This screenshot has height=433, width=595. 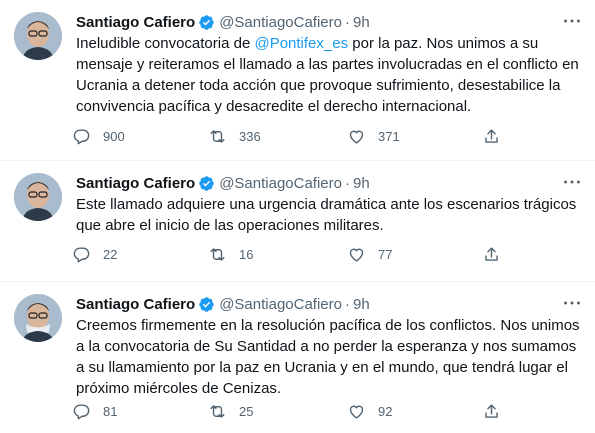 What do you see at coordinates (230, 411) in the screenshot?
I see `retweet-button: 25` at bounding box center [230, 411].